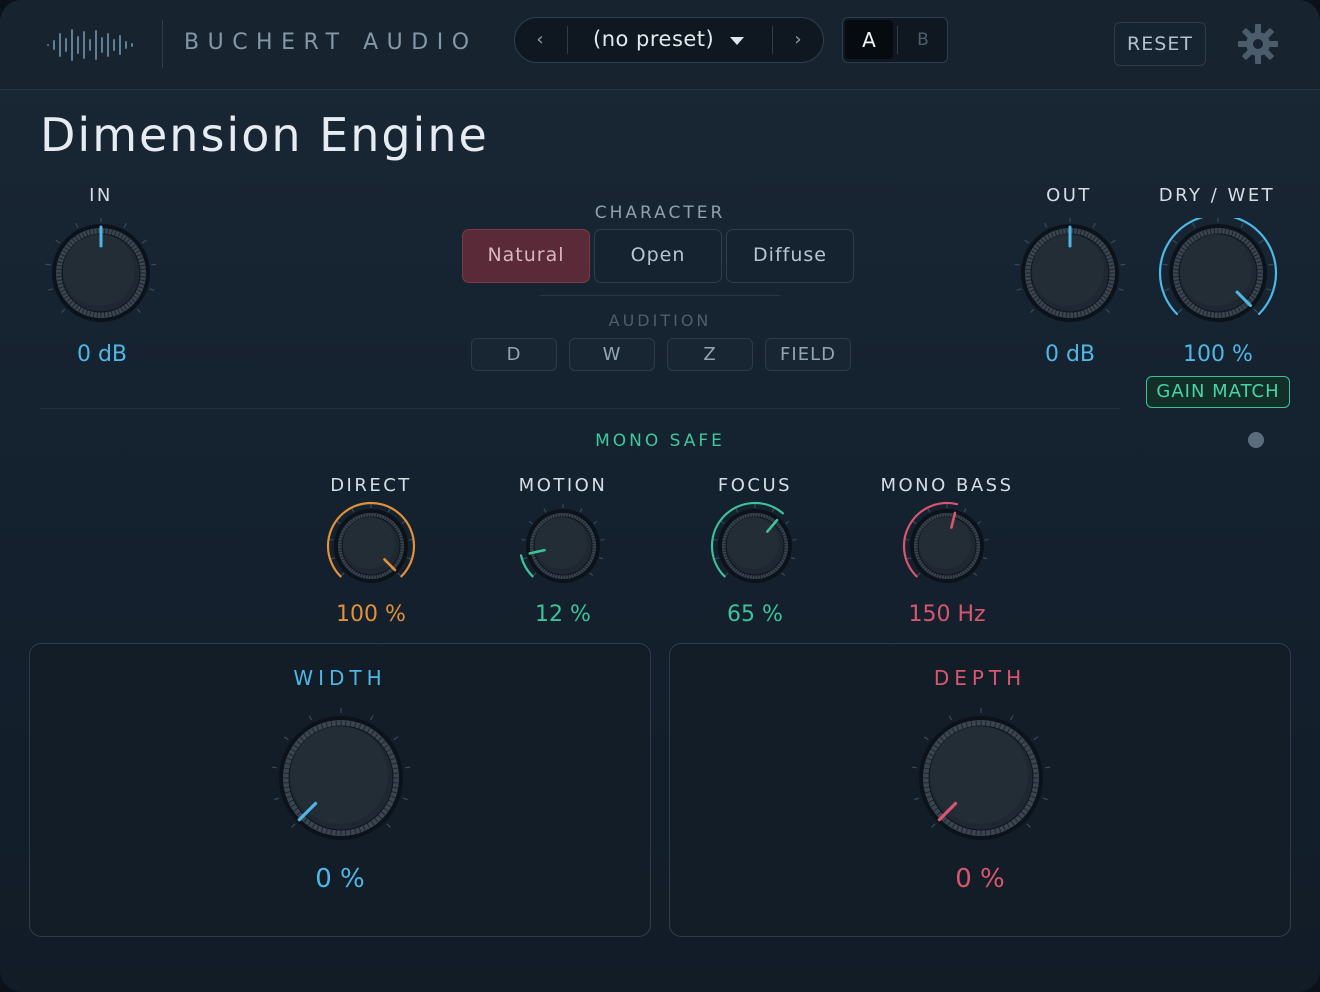 Image resolution: width=1320 pixels, height=992 pixels. Describe the element at coordinates (660, 295) in the screenshot. I see `divider` at that location.